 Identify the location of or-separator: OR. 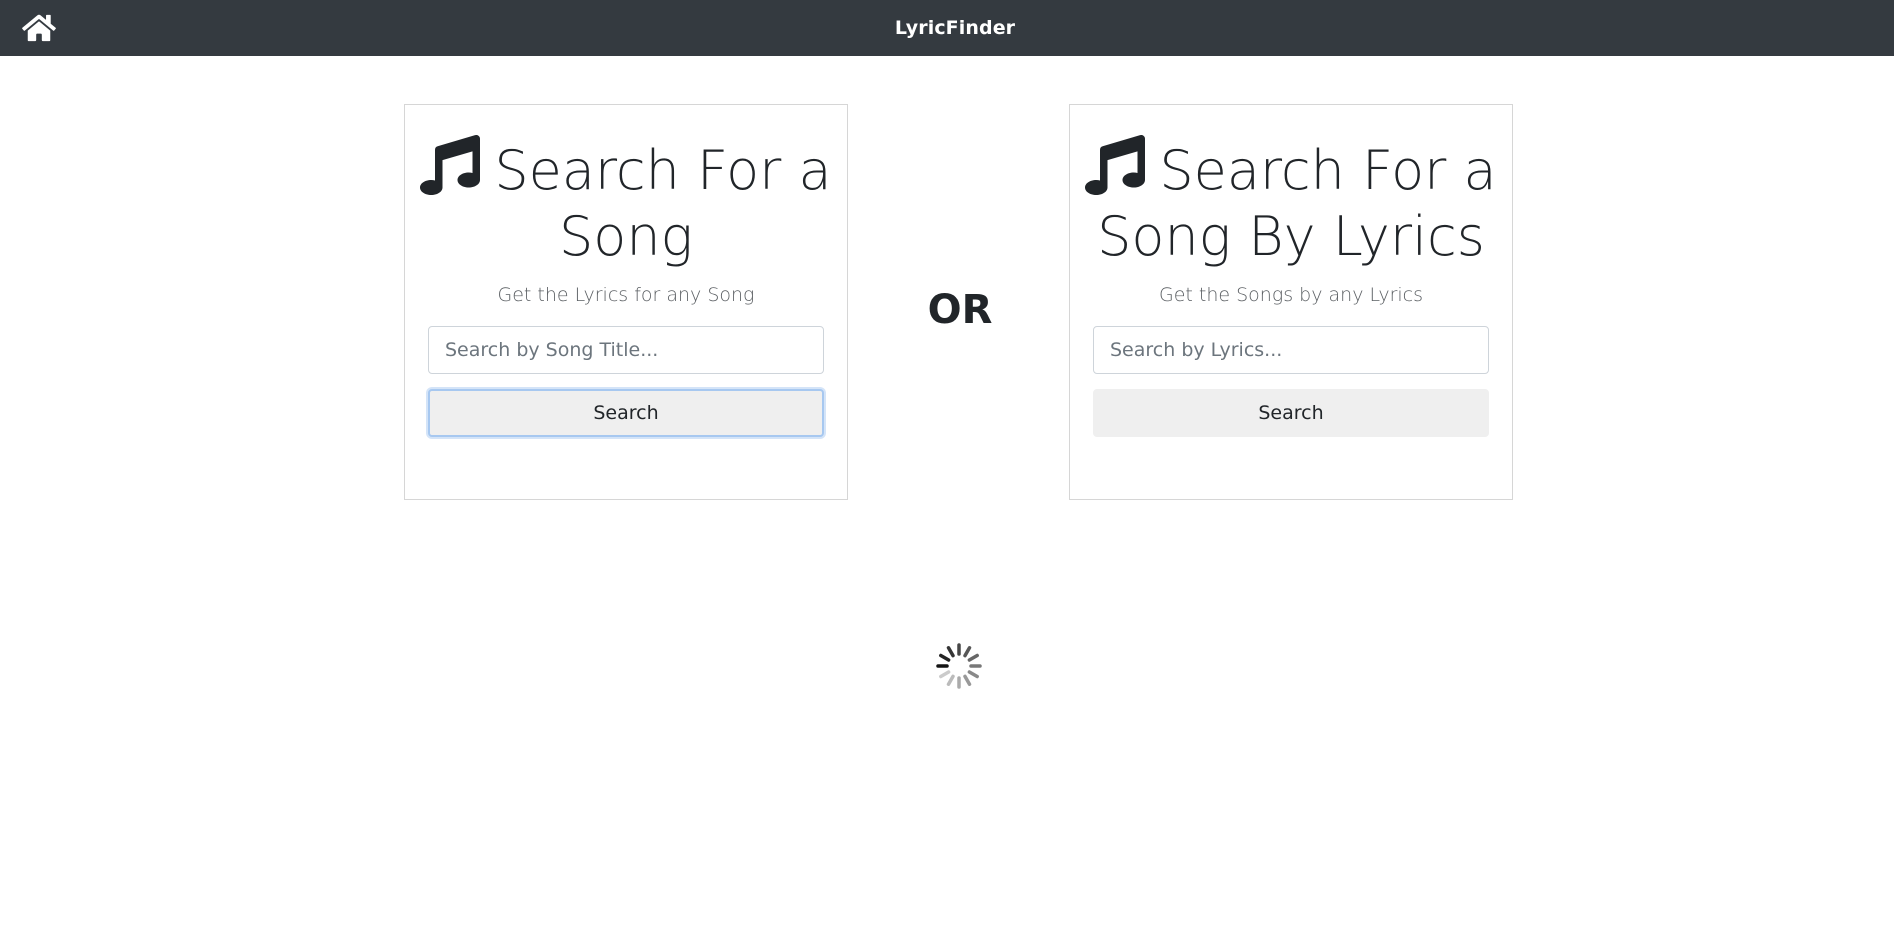
(960, 310).